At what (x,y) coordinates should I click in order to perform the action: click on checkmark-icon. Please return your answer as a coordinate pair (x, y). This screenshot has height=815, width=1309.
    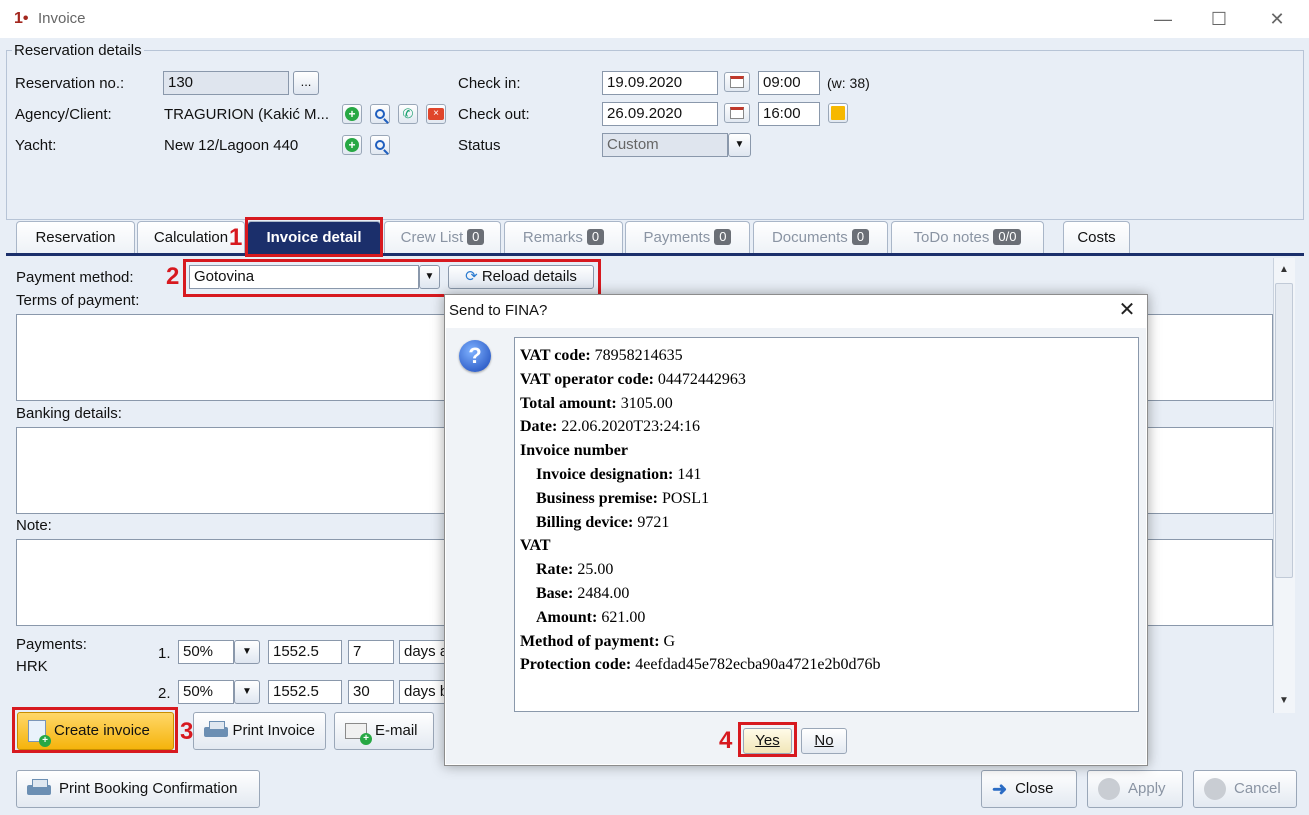
    Looking at the image, I should click on (1109, 789).